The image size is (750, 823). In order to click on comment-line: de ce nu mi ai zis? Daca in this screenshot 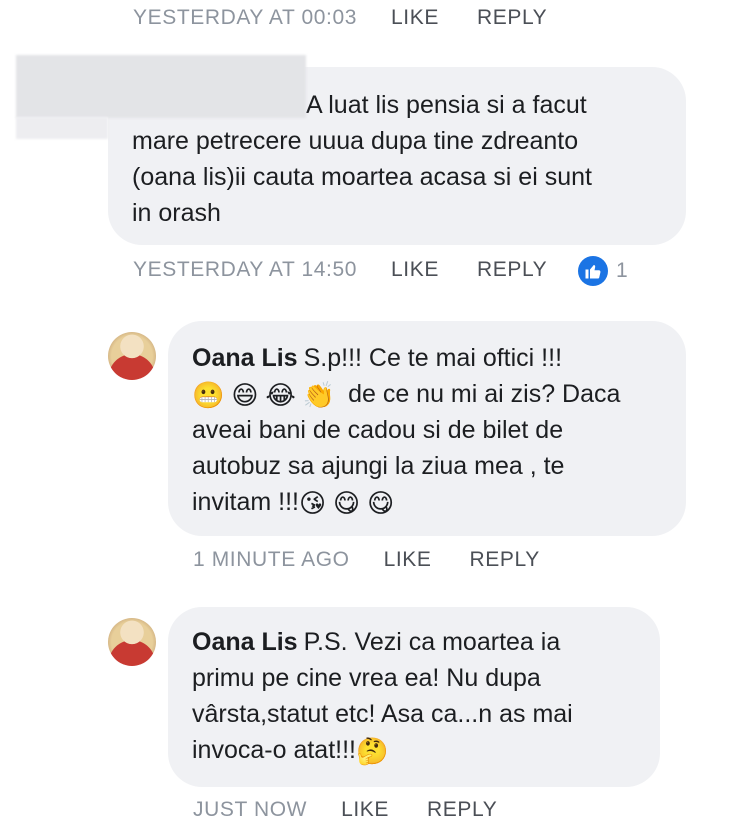, I will do `click(484, 394)`.